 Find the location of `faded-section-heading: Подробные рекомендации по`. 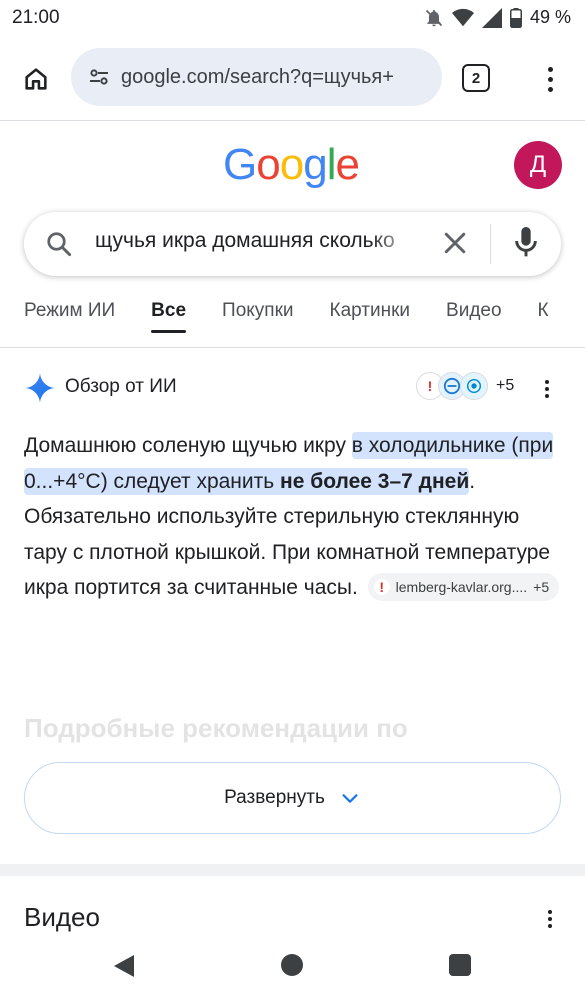

faded-section-heading: Подробные рекомендации по is located at coordinates (216, 728).